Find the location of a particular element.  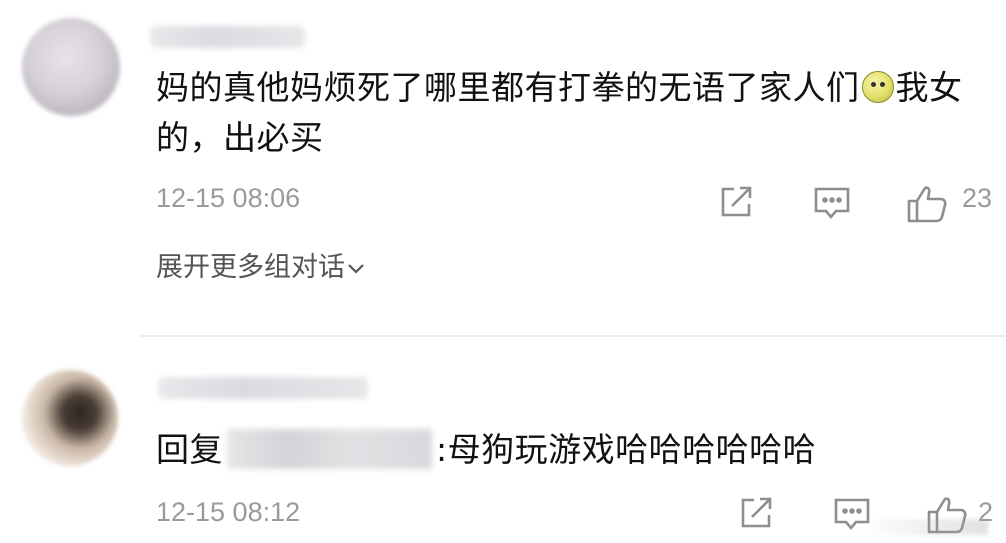

divider is located at coordinates (573, 336).